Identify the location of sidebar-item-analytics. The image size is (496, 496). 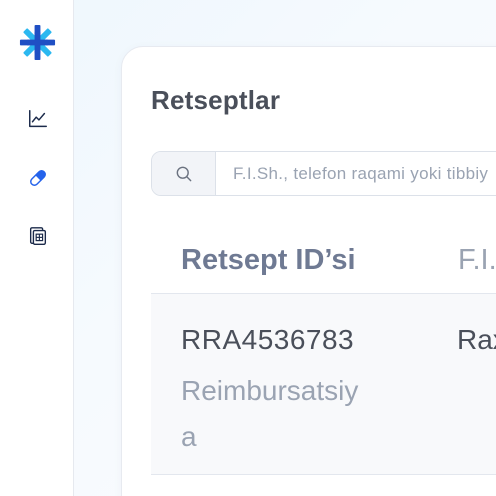
(38, 119).